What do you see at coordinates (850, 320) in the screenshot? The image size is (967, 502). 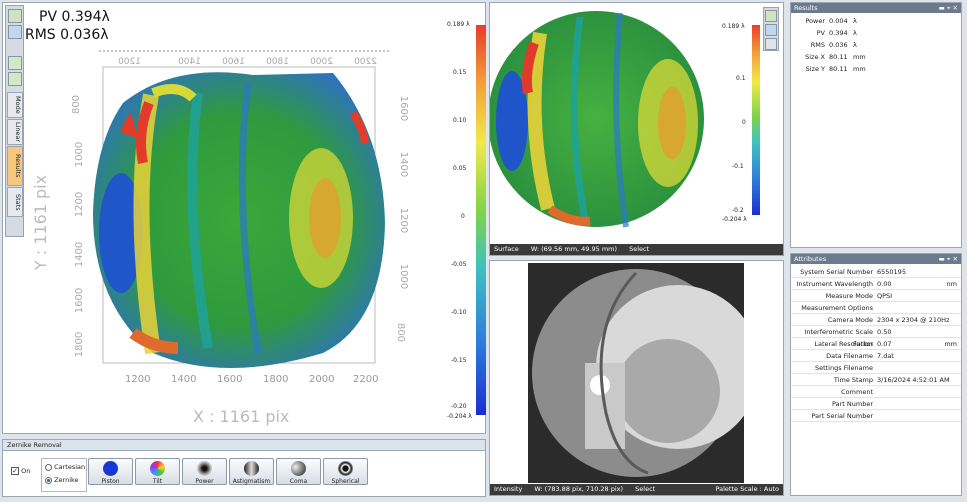 I see `attributes-label: Camera Mode` at bounding box center [850, 320].